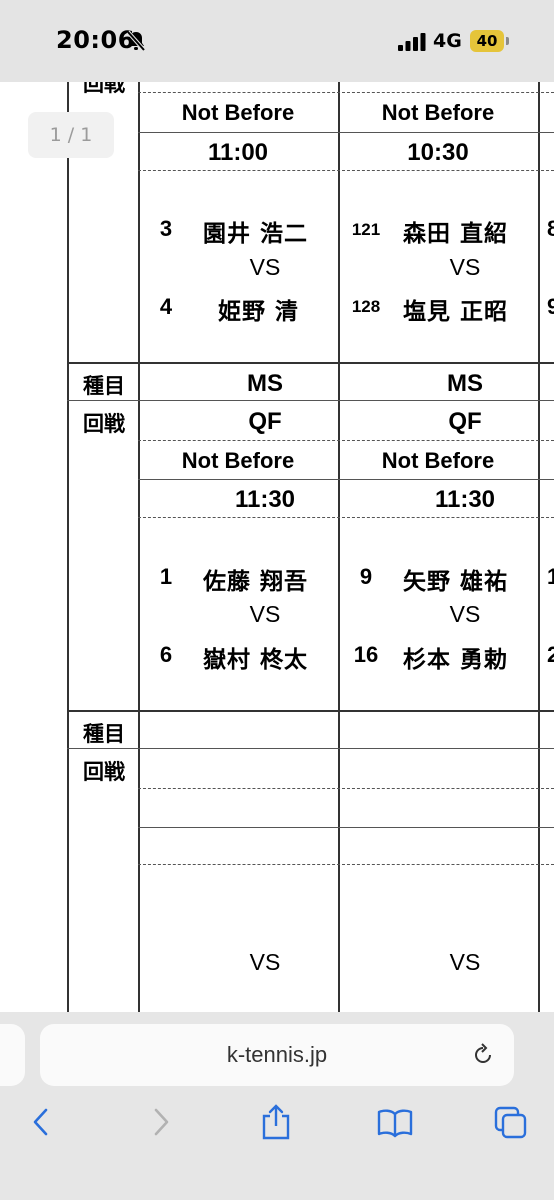  Describe the element at coordinates (366, 576) in the screenshot. I see `seed-number: 9` at that location.